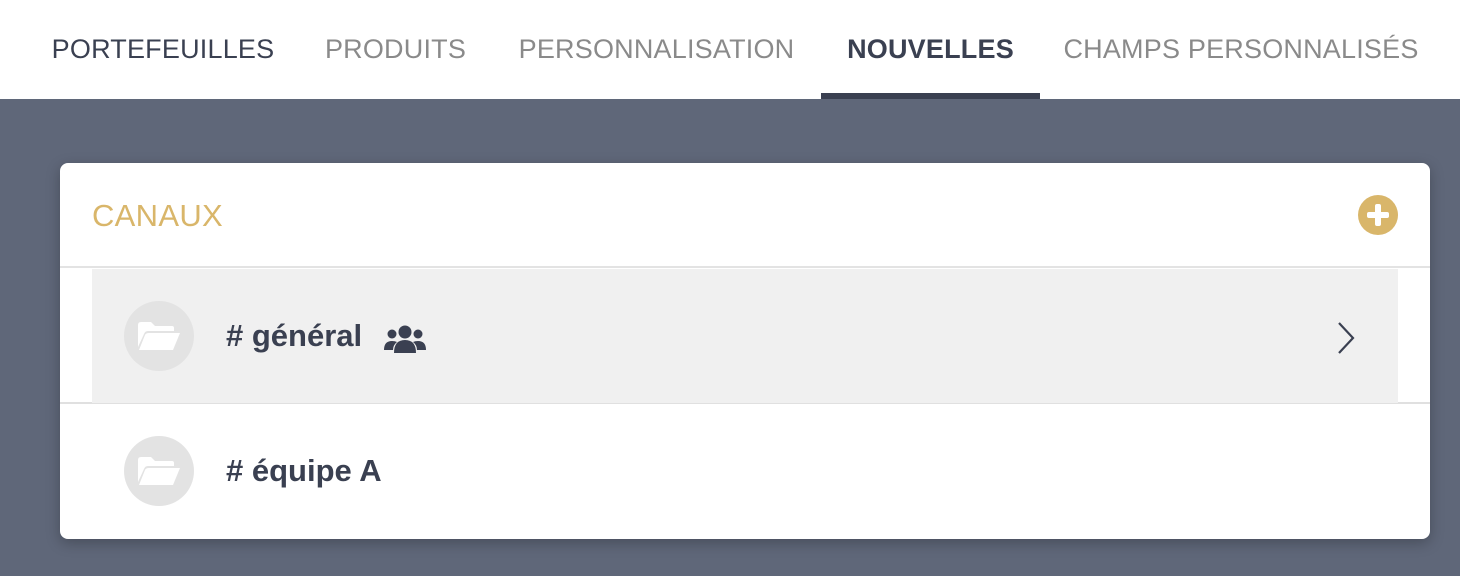 The height and width of the screenshot is (576, 1460). Describe the element at coordinates (930, 96) in the screenshot. I see `active-tab-indicator` at that location.